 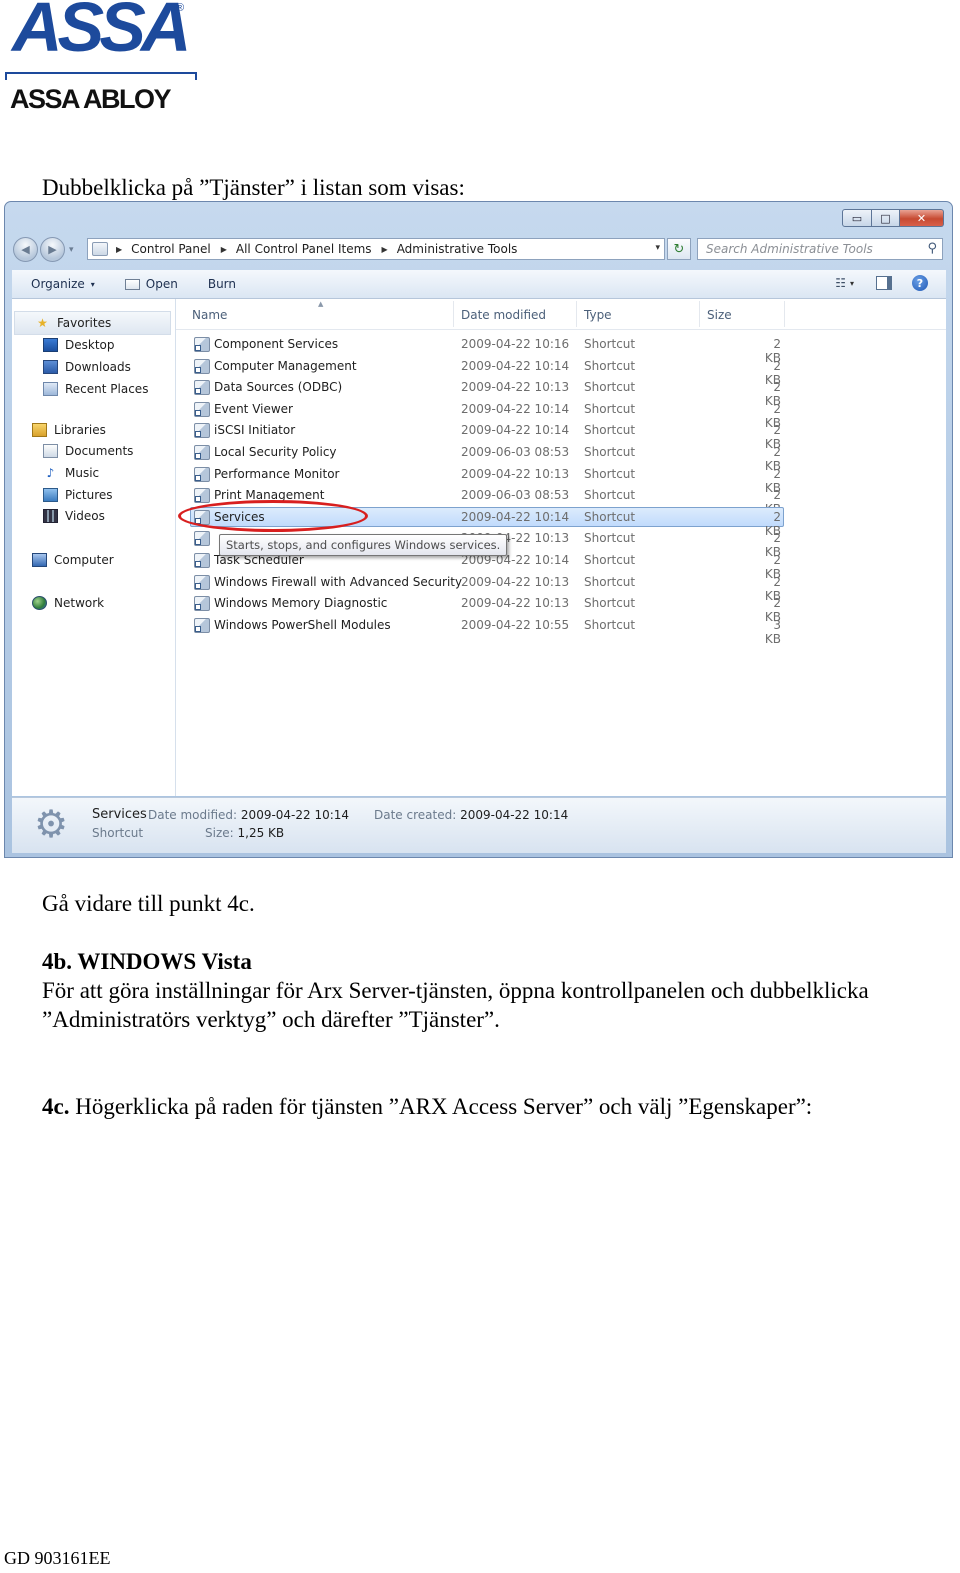 I want to click on file-date-modified: 2009-04-22 10:16, so click(x=515, y=344).